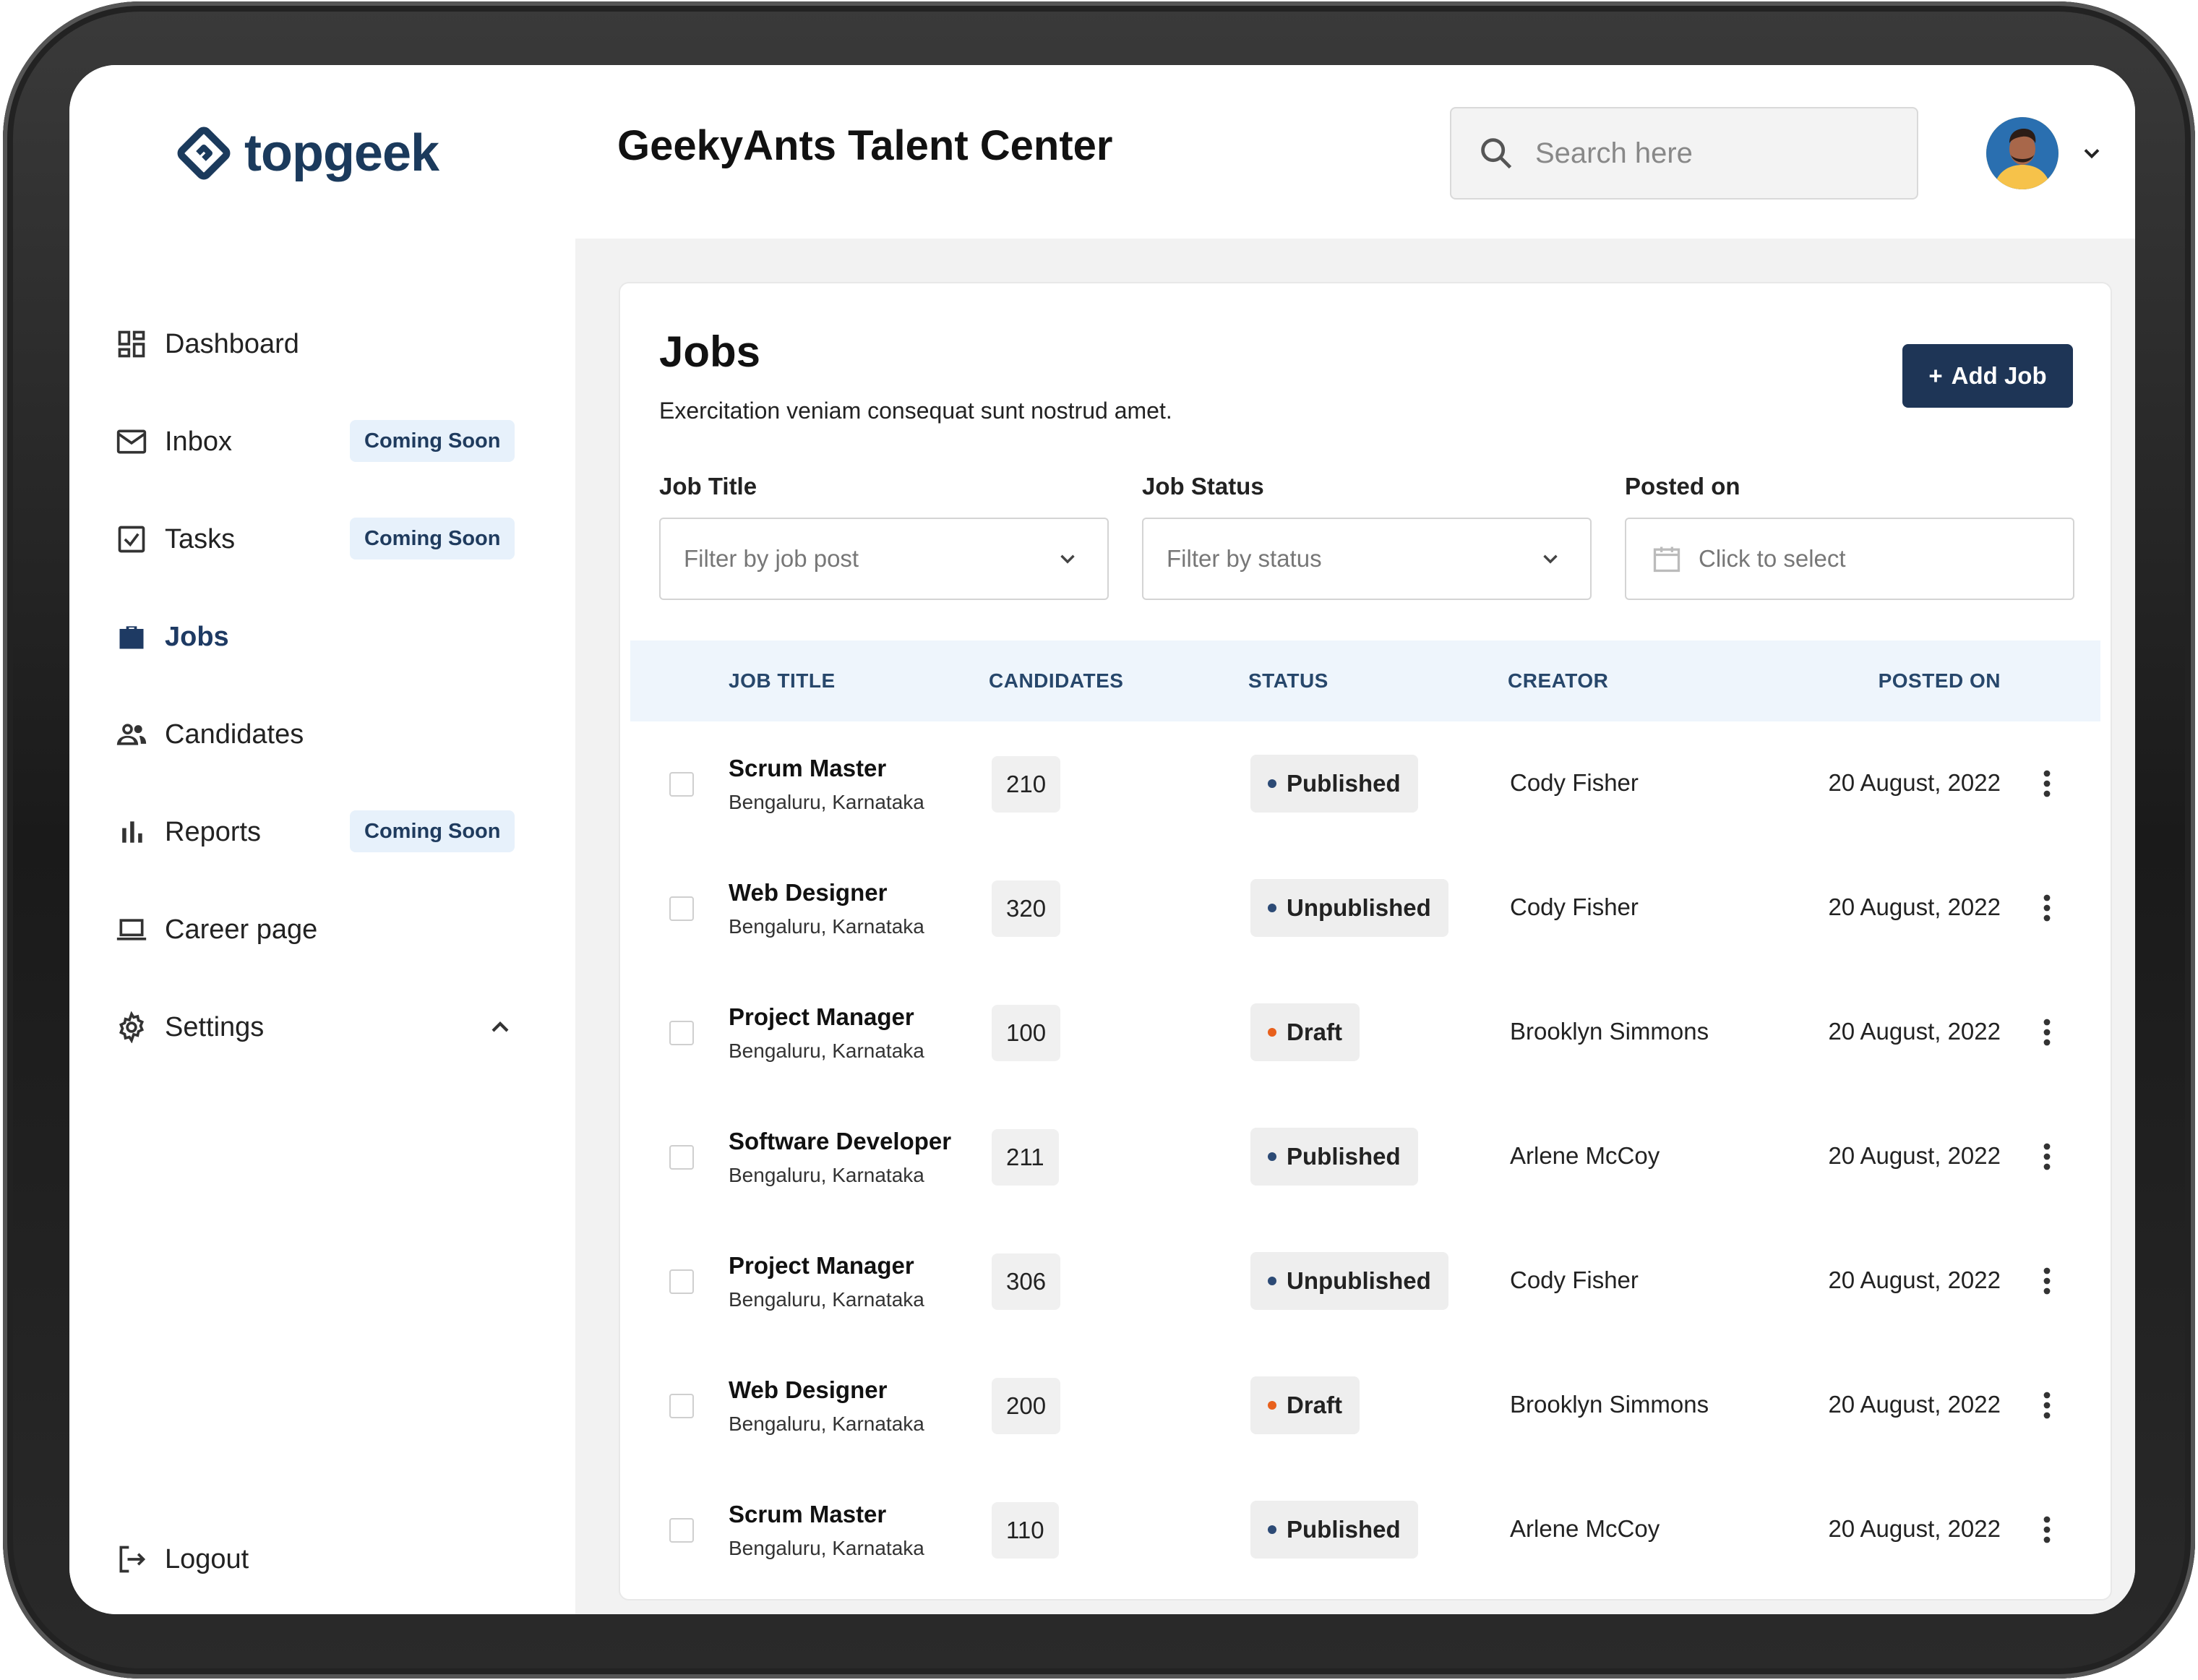 Image resolution: width=2198 pixels, height=1680 pixels. I want to click on laptop-icon, so click(131, 930).